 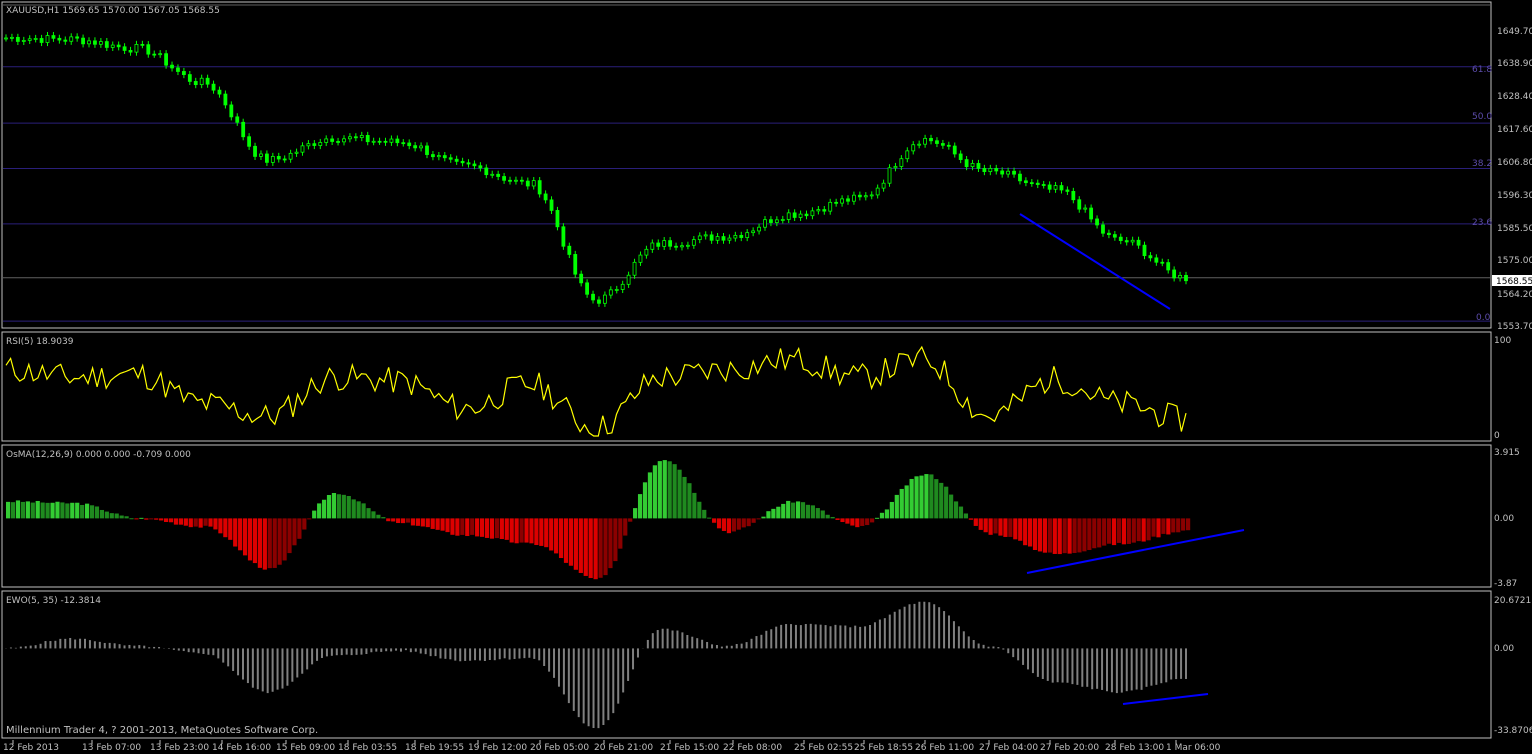 What do you see at coordinates (40, 342) in the screenshot?
I see `rsi-header: RSI(5) 18.9039` at bounding box center [40, 342].